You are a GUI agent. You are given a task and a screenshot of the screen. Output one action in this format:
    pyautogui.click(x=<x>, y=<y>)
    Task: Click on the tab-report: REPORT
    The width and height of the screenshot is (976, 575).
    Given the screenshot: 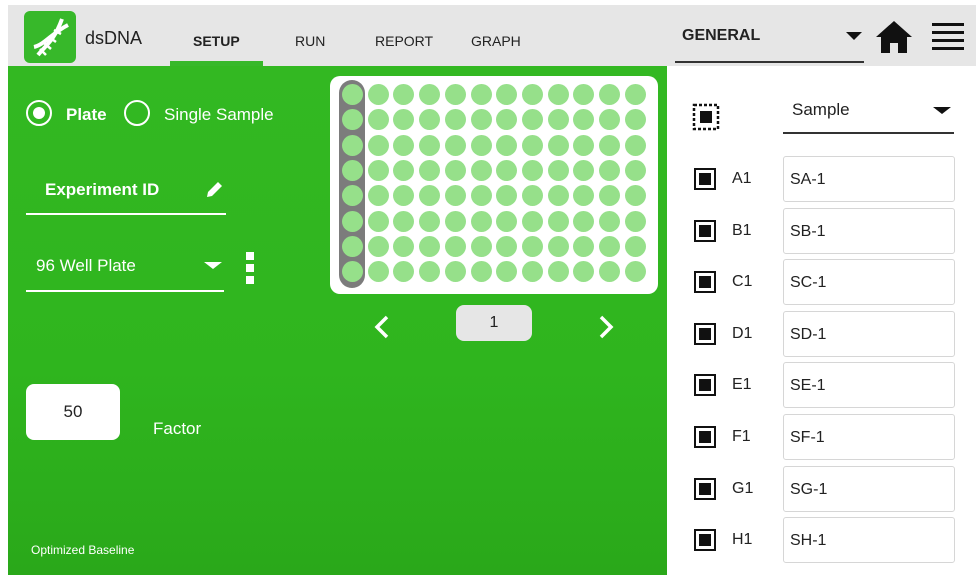 What is the action you would take?
    pyautogui.click(x=404, y=41)
    